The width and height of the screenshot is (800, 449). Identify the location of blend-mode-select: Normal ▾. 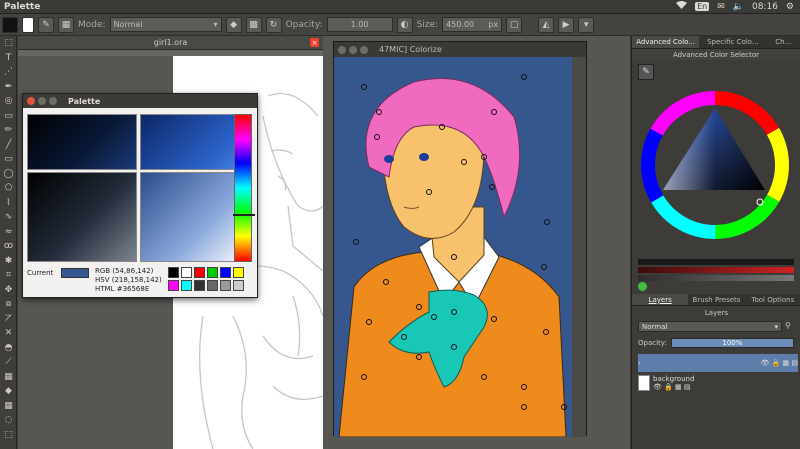
(710, 326).